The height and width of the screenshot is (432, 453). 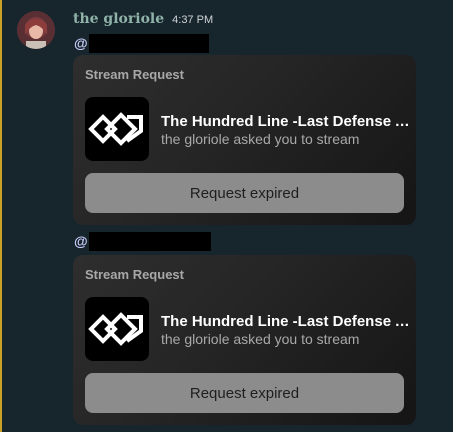 I want to click on author-username: the gloriole, so click(x=118, y=19).